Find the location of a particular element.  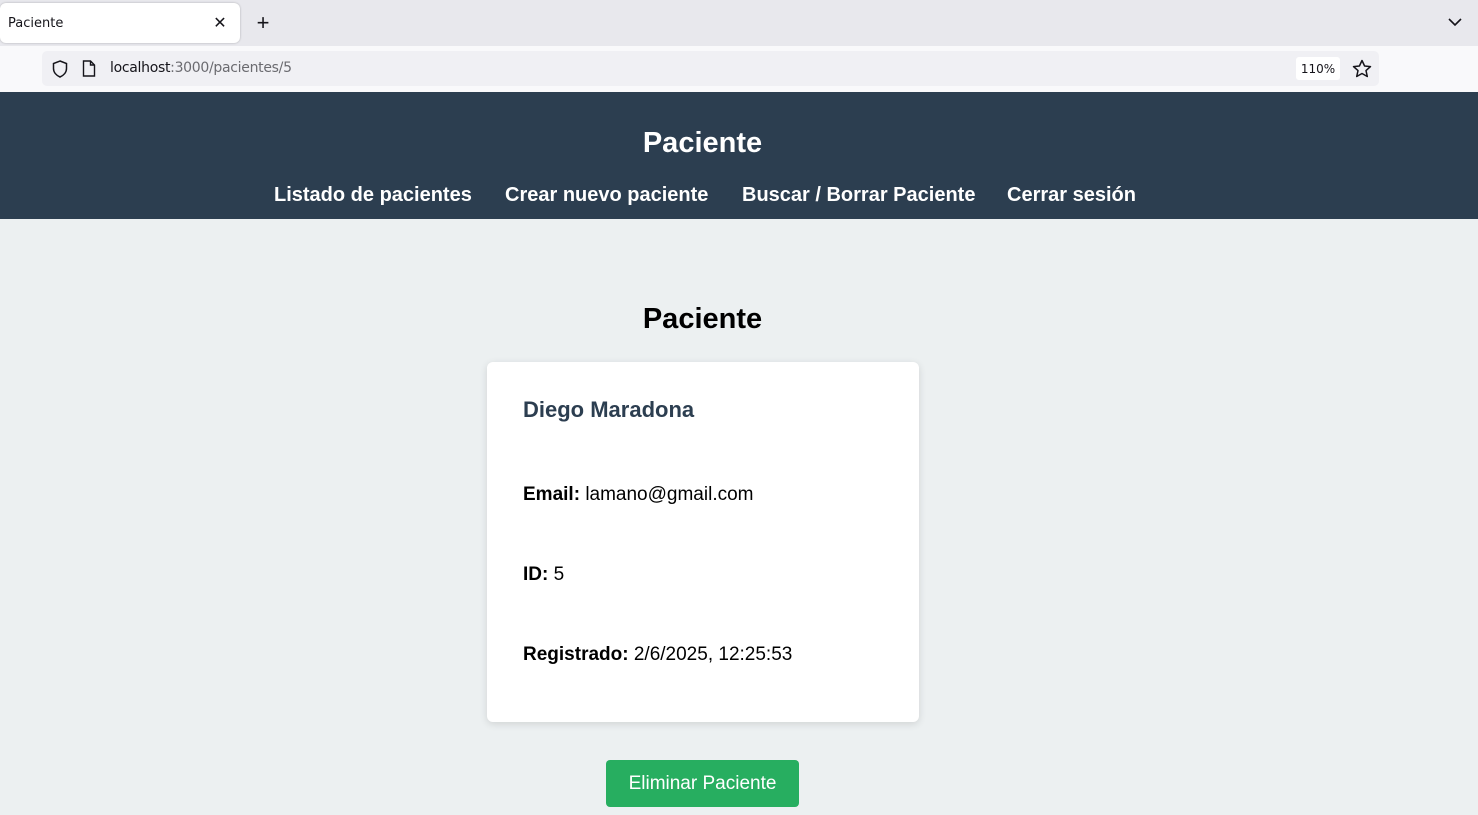

patient-id-row: ID: 5 is located at coordinates (543, 575).